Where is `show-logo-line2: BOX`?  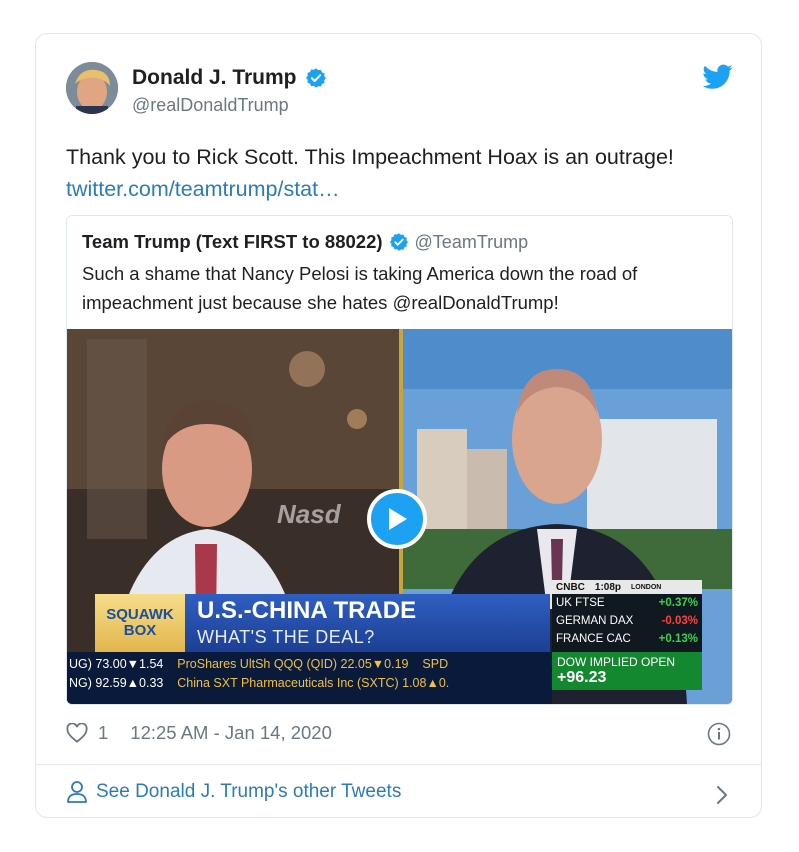
show-logo-line2: BOX is located at coordinates (140, 630).